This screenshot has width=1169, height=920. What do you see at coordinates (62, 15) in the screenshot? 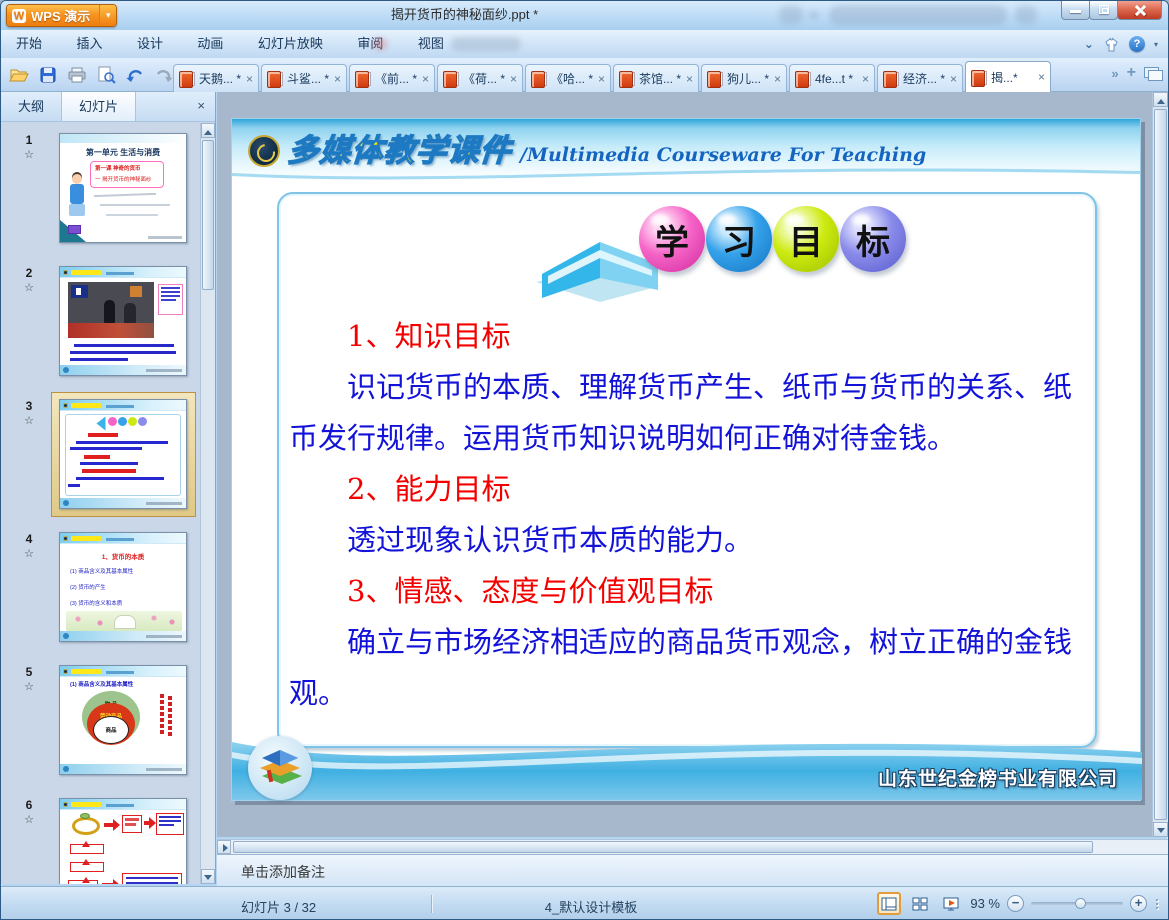
I see `wps-app-menu-button: W WPS 演示 ▾` at bounding box center [62, 15].